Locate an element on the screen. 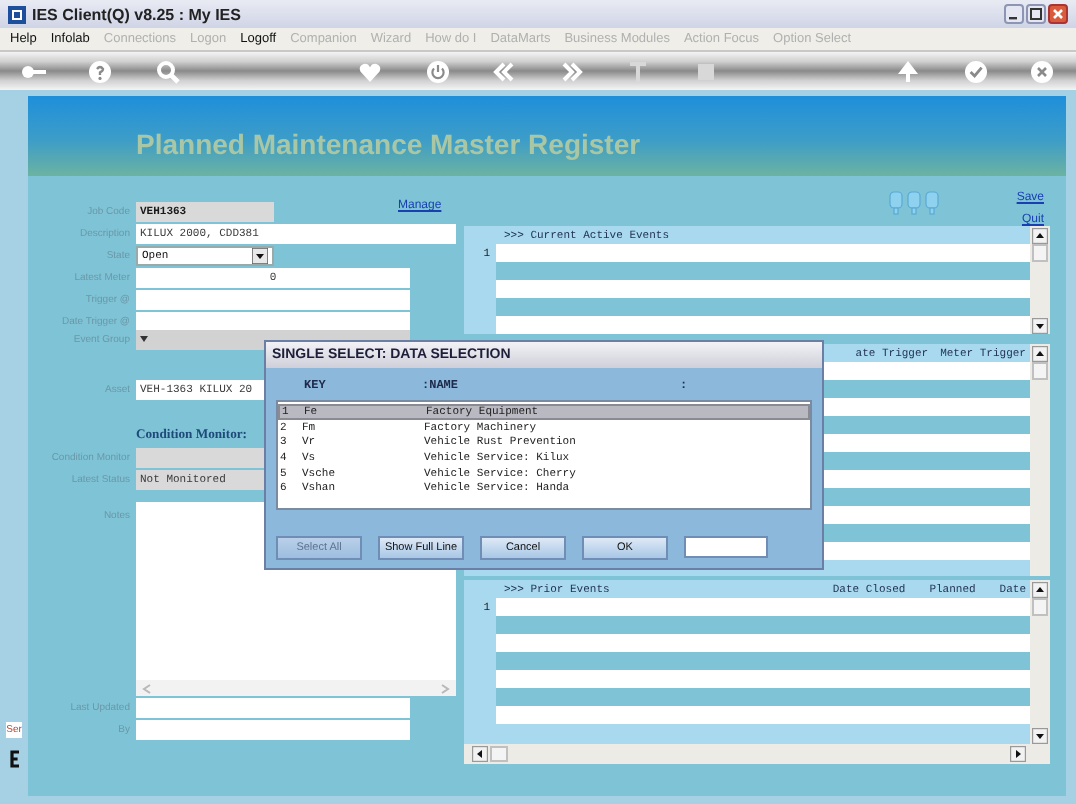 The width and height of the screenshot is (1076, 804). dropdown-icon is located at coordinates (260, 255).